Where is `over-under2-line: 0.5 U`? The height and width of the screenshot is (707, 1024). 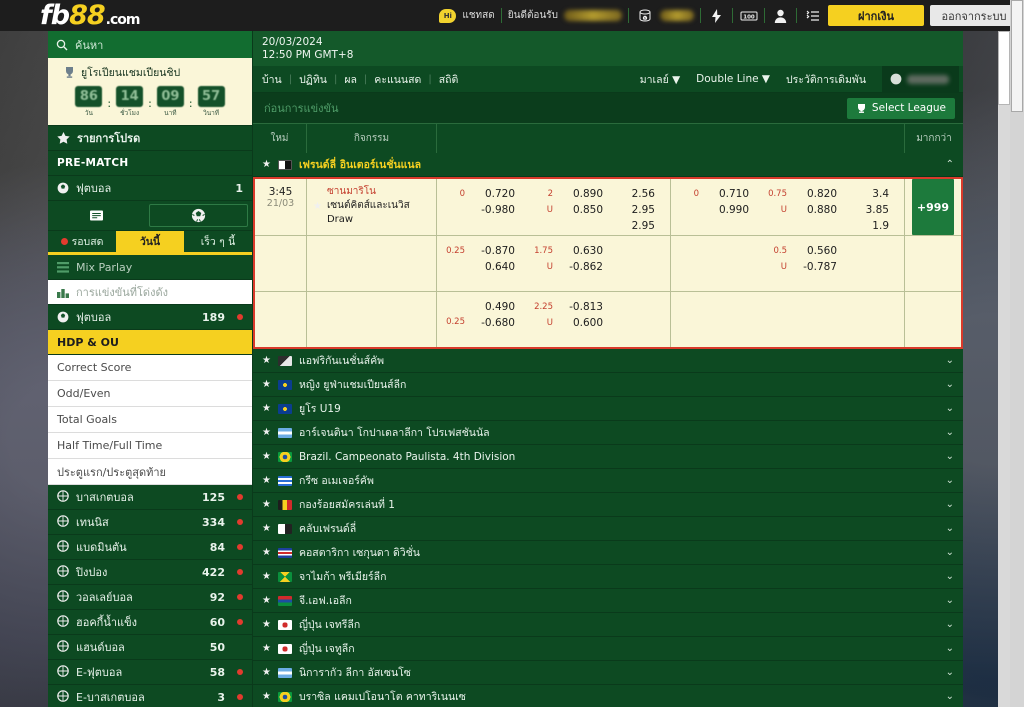 over-under2-line: 0.5 U is located at coordinates (774, 263).